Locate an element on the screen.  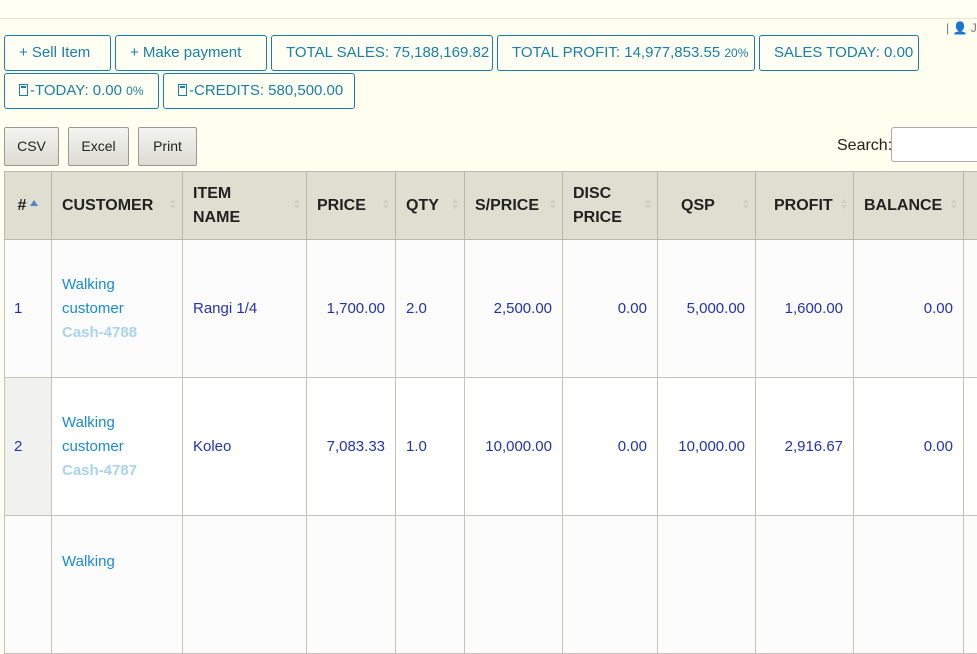
sell-item-button: + Sell Item is located at coordinates (57, 53).